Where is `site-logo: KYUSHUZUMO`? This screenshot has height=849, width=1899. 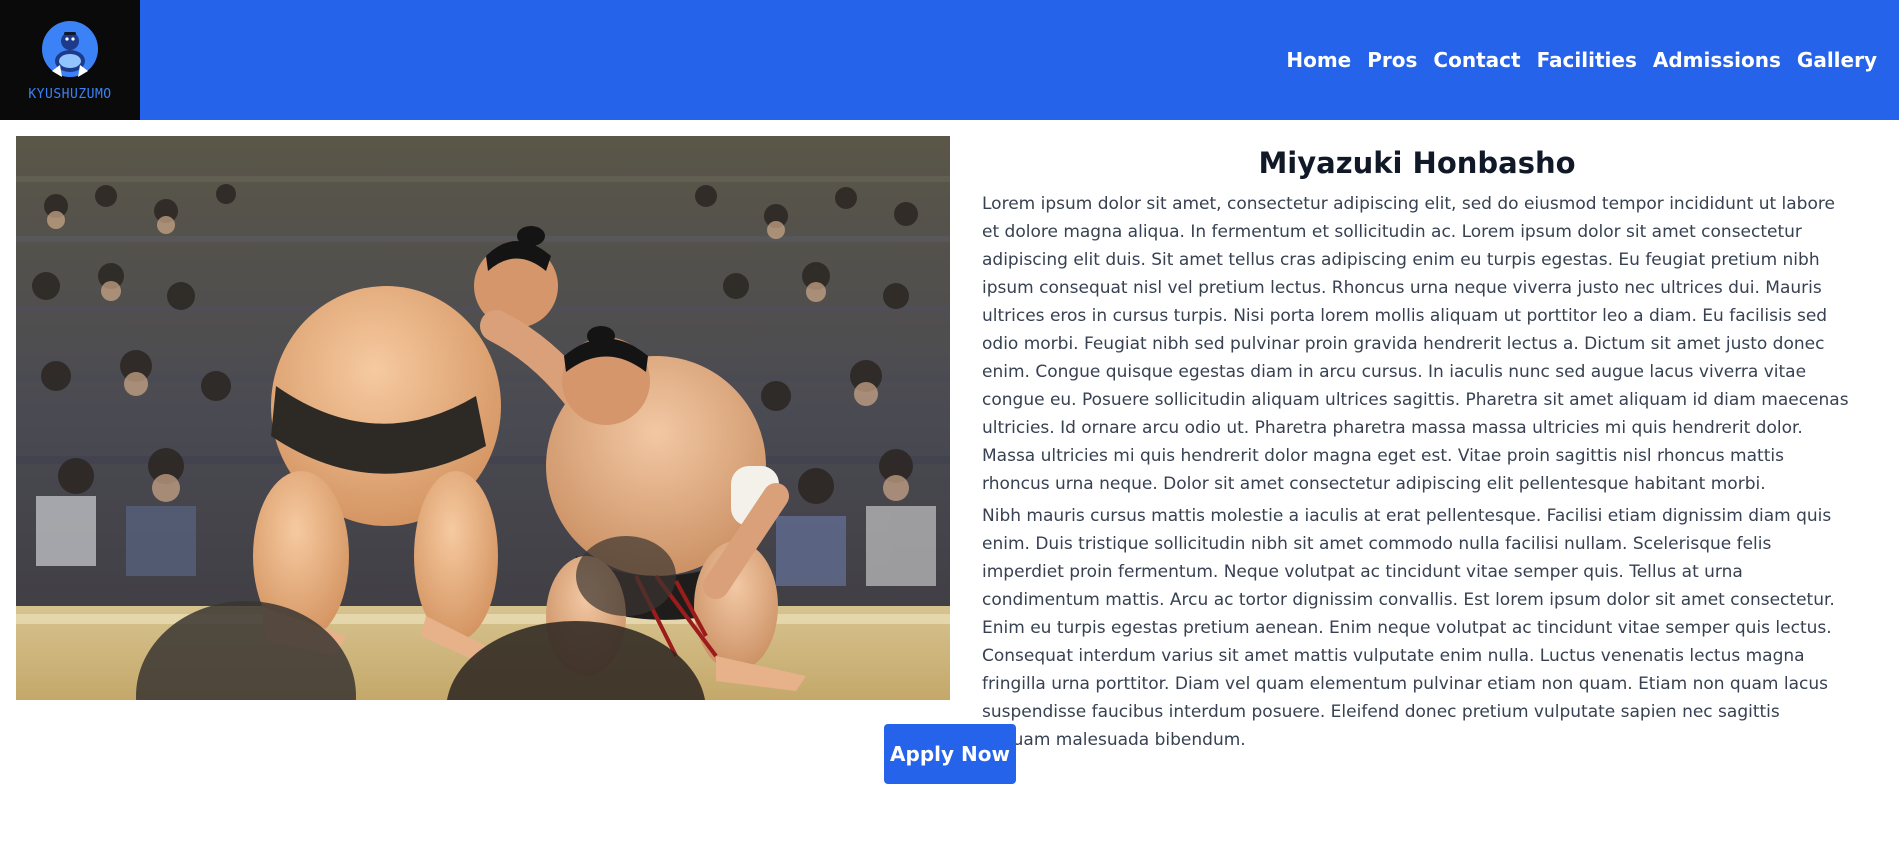 site-logo: KYUSHUZUMO is located at coordinates (70, 60).